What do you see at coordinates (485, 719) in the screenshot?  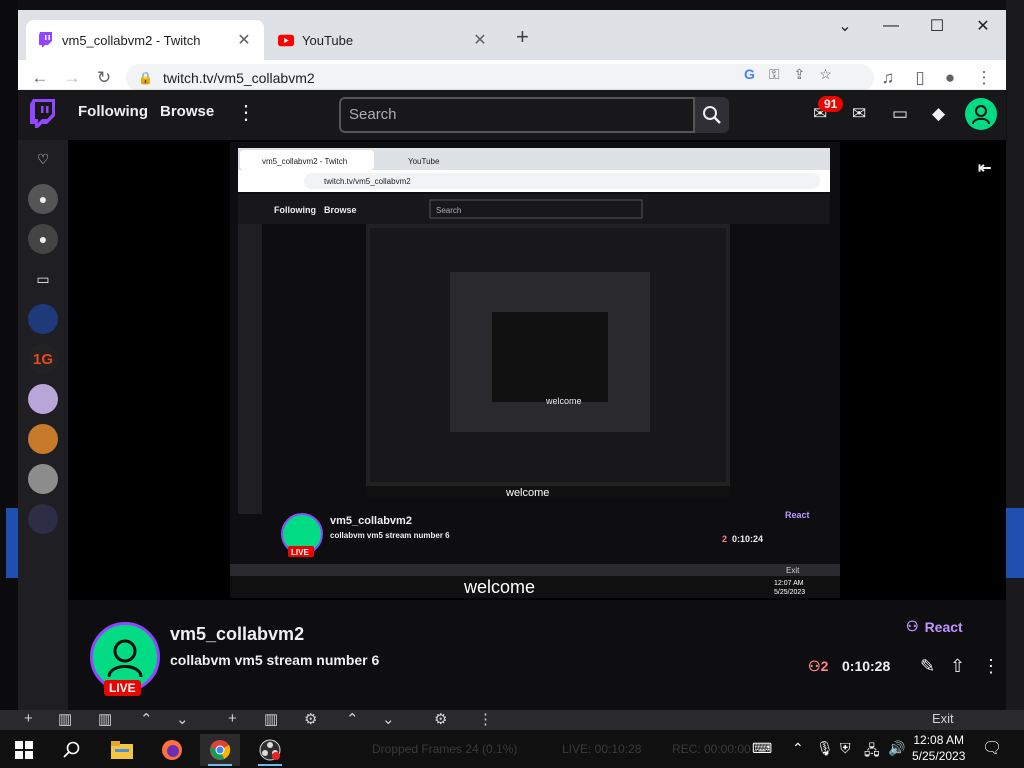 I see `more-dots-icon: ⋮` at bounding box center [485, 719].